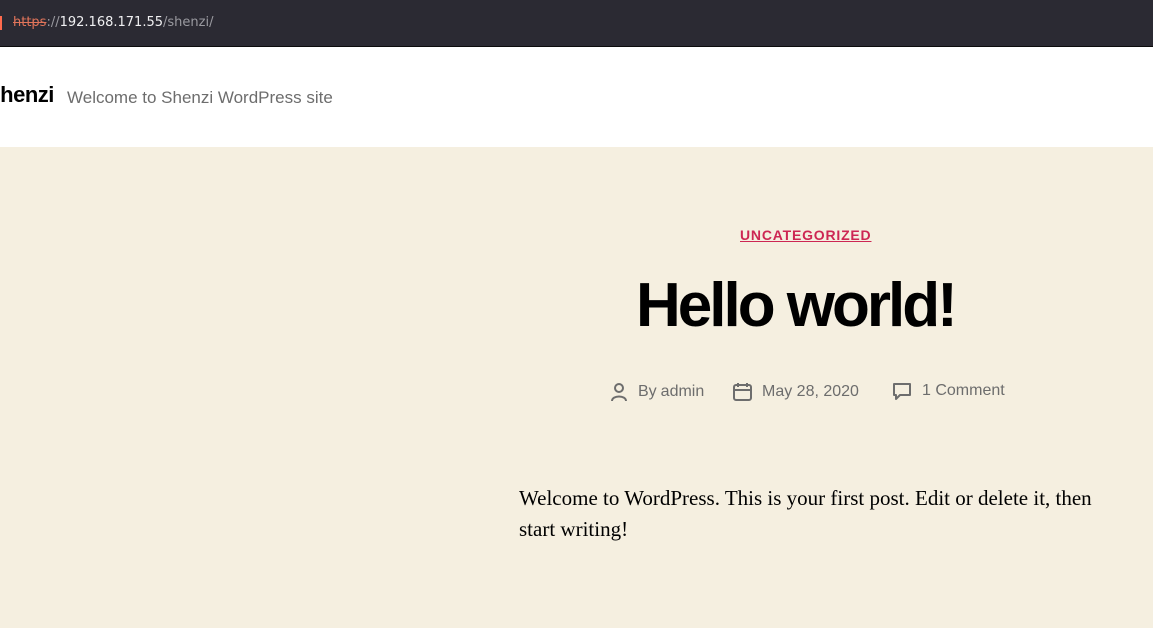  Describe the element at coordinates (810, 392) in the screenshot. I see `post-date-link: May 28, 2020` at that location.